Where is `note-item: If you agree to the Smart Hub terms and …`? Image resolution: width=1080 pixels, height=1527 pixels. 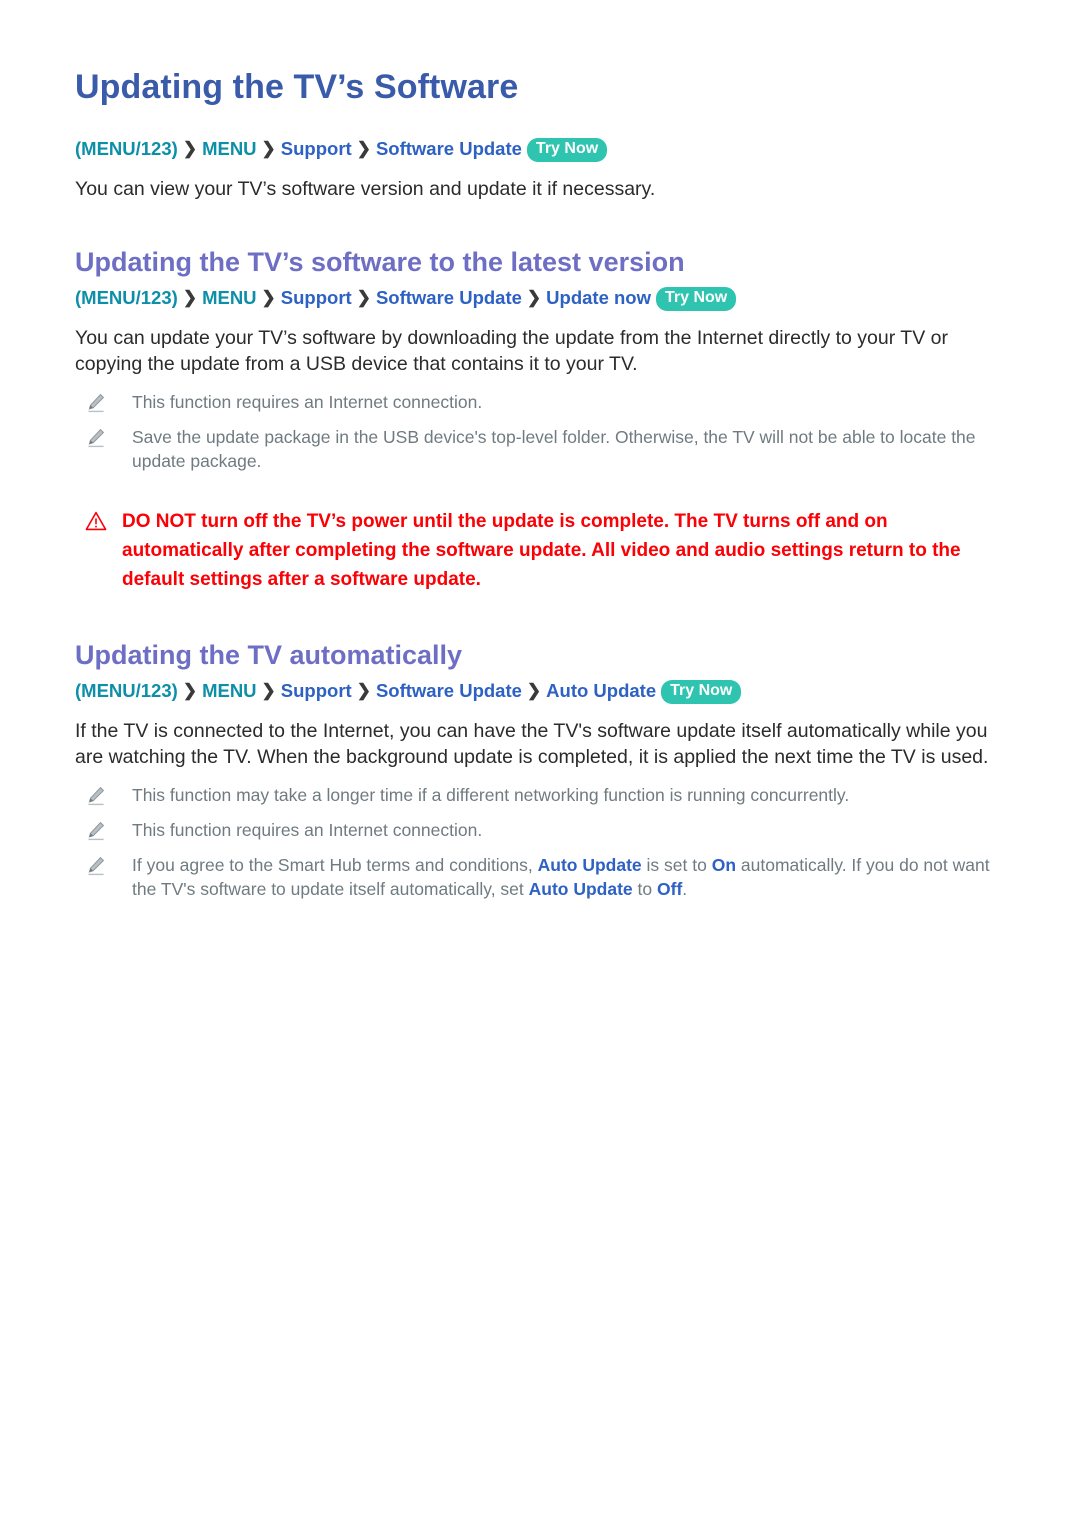
note-item: If you agree to the Smart Hub terms and … is located at coordinates (547, 878).